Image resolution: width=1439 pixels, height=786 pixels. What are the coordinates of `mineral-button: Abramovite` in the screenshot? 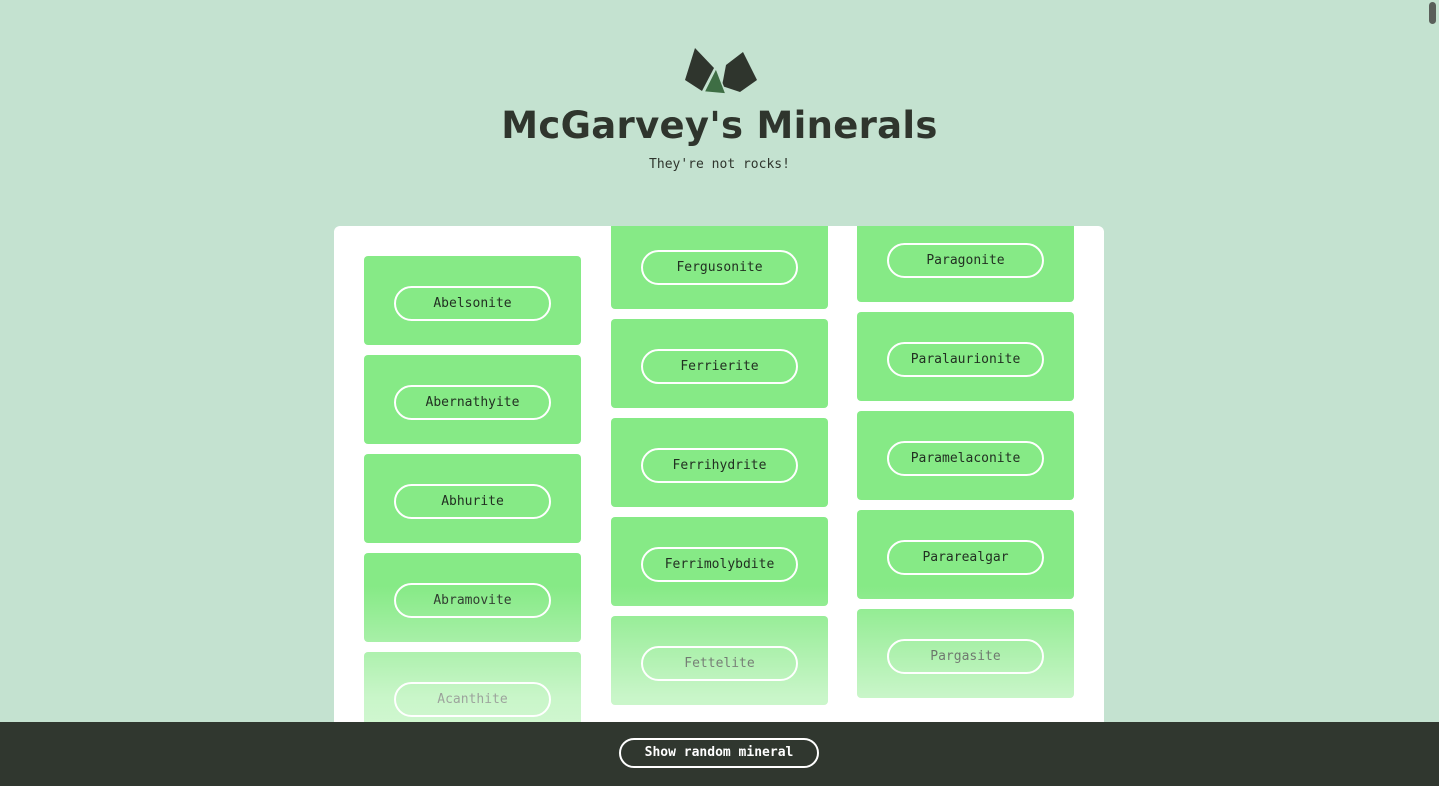 It's located at (472, 600).